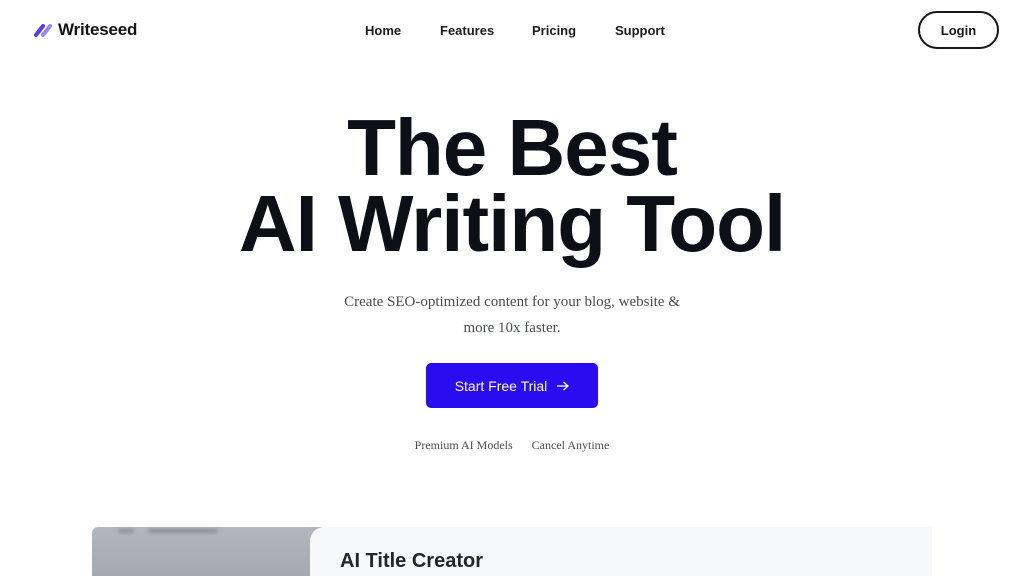 The width and height of the screenshot is (1024, 576). What do you see at coordinates (512, 223) in the screenshot?
I see `hero-title-line-2: AI Writing Tool` at bounding box center [512, 223].